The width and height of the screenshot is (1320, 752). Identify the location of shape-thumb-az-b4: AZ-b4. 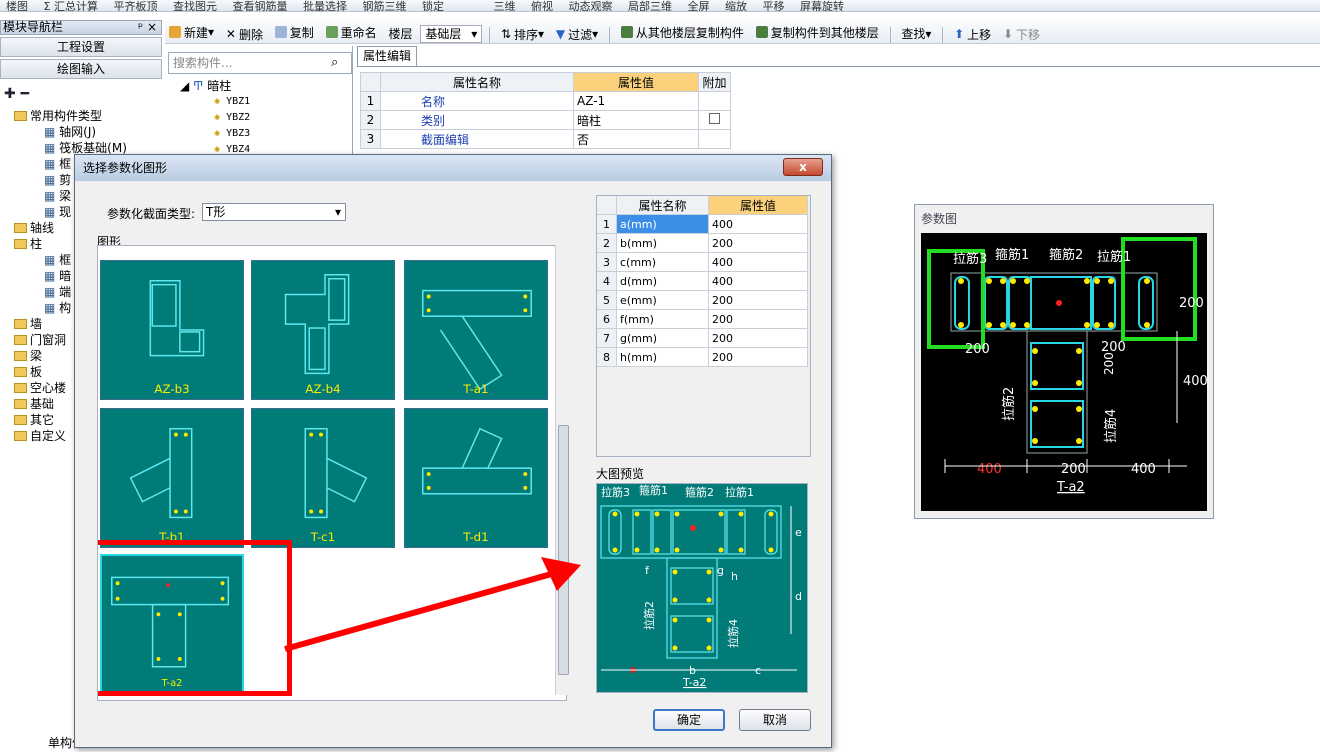
(323, 330).